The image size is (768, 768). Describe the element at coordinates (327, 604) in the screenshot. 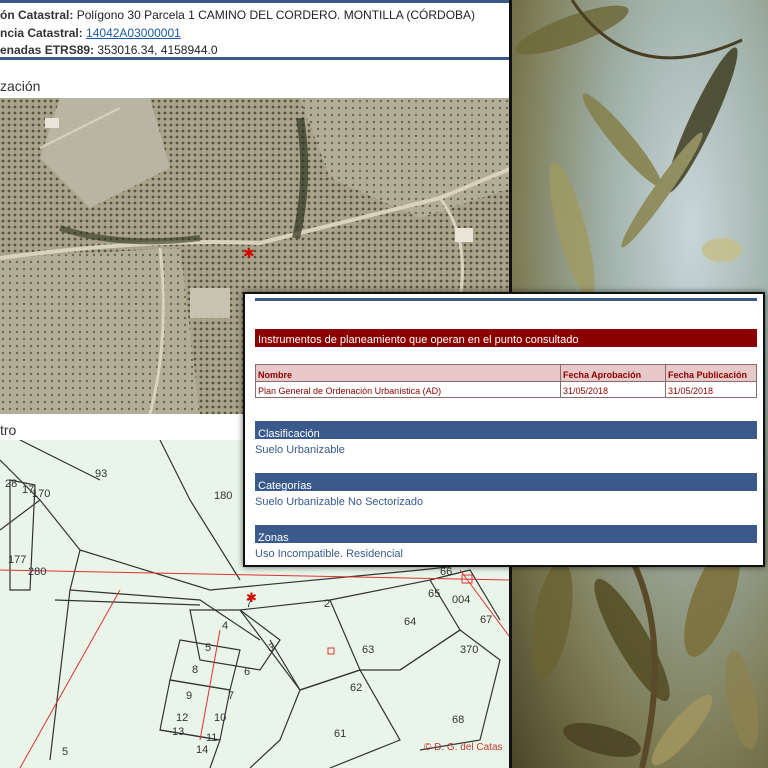

I see `parcel-number: 2` at that location.